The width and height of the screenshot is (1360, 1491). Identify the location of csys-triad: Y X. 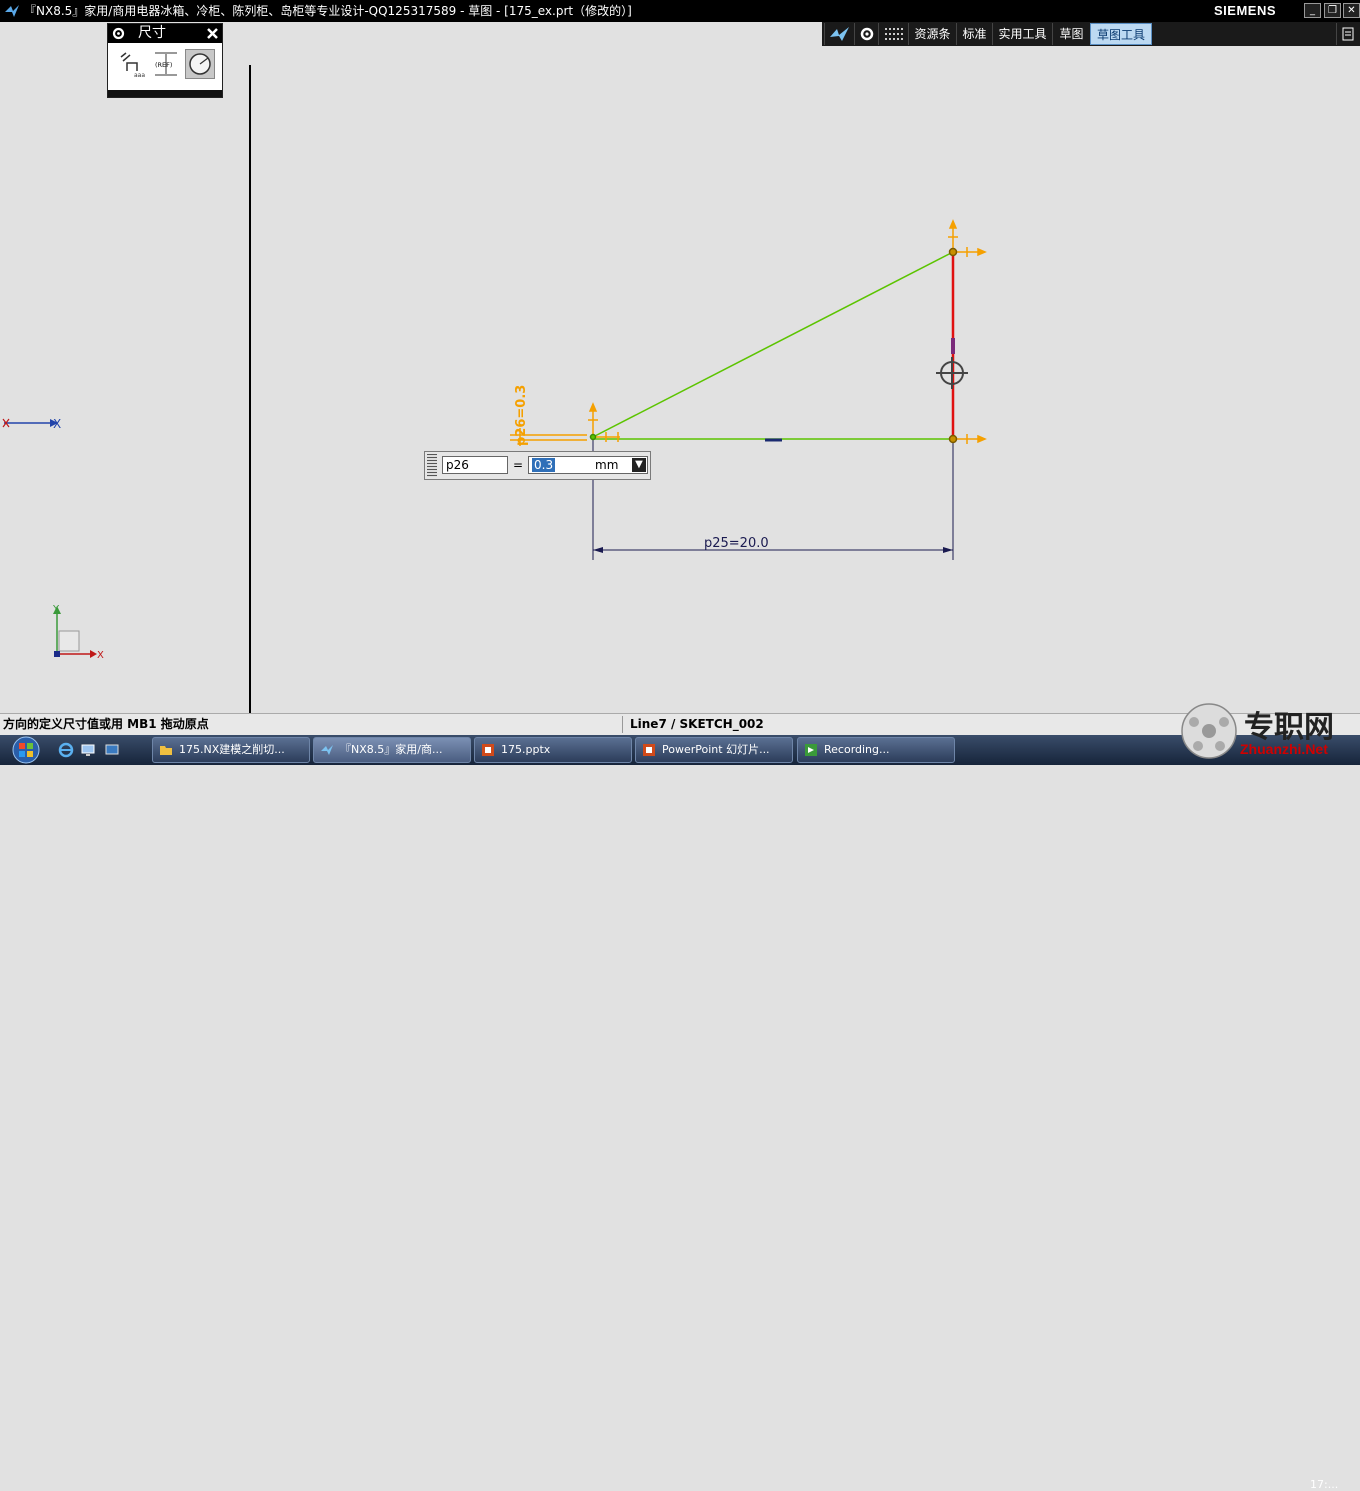
(78, 632).